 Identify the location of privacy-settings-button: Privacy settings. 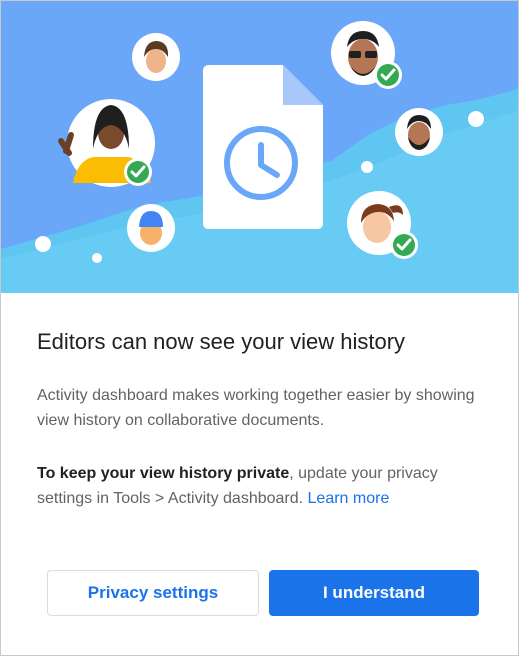
(153, 593).